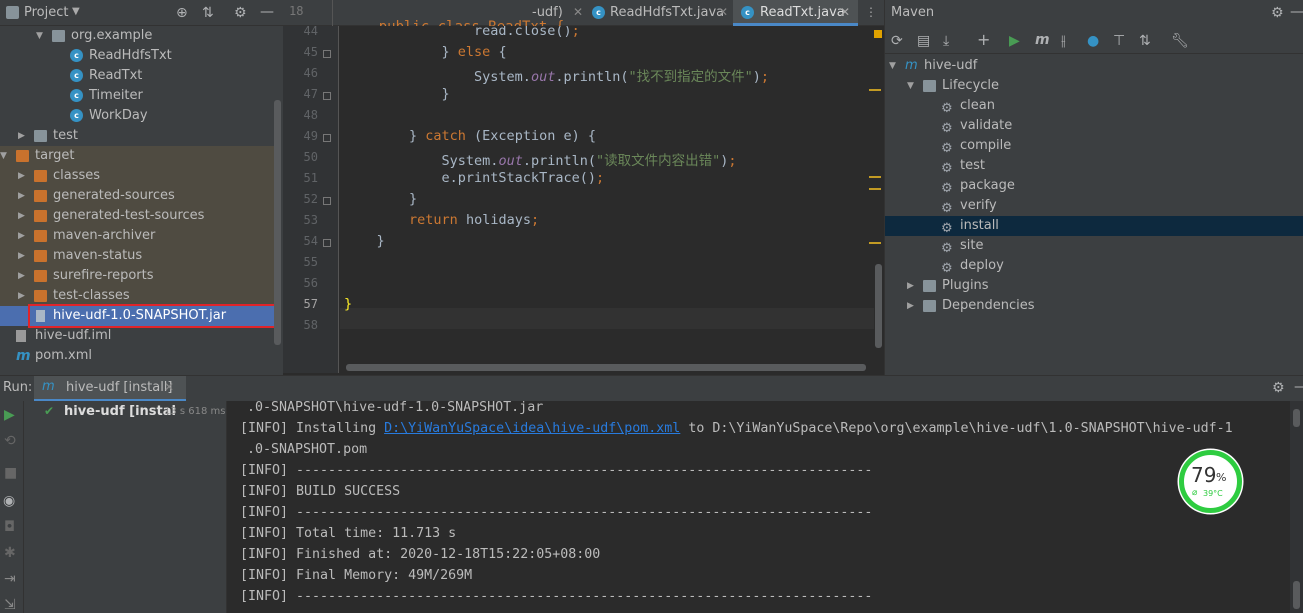  What do you see at coordinates (137, 76) in the screenshot?
I see `project-tree-item: c ReadTxt` at bounding box center [137, 76].